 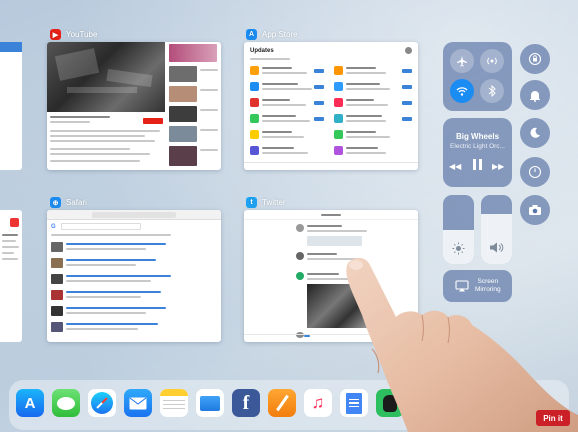 I want to click on cellular-antenna-icon, so click(x=492, y=61).